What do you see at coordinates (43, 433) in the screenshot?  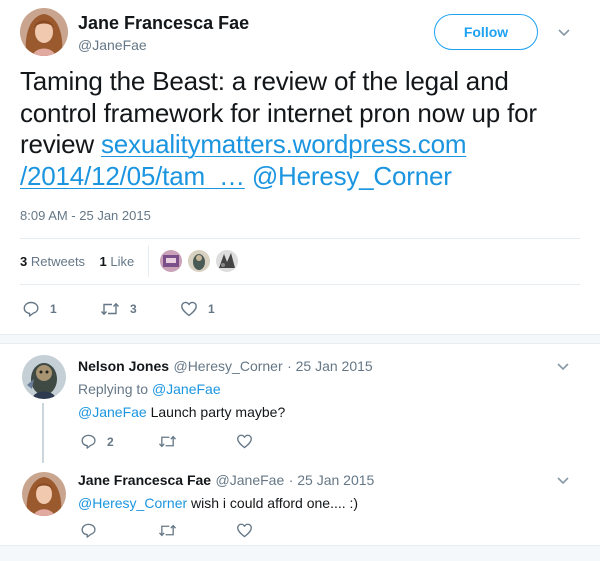 I see `thread-connector` at bounding box center [43, 433].